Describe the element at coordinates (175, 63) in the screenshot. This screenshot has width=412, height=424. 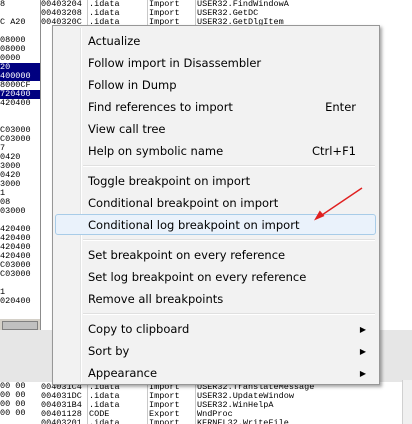
I see `menu-item-label: Follow import in Disassembler` at that location.